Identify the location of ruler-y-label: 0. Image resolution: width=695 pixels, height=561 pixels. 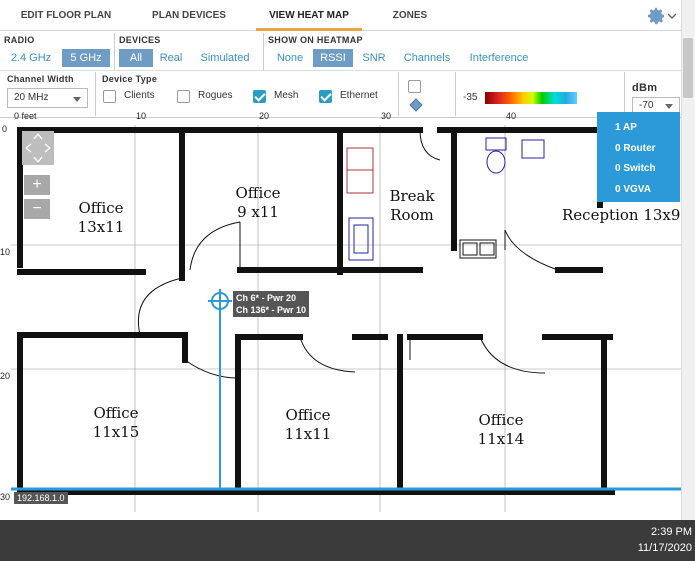
(5, 129).